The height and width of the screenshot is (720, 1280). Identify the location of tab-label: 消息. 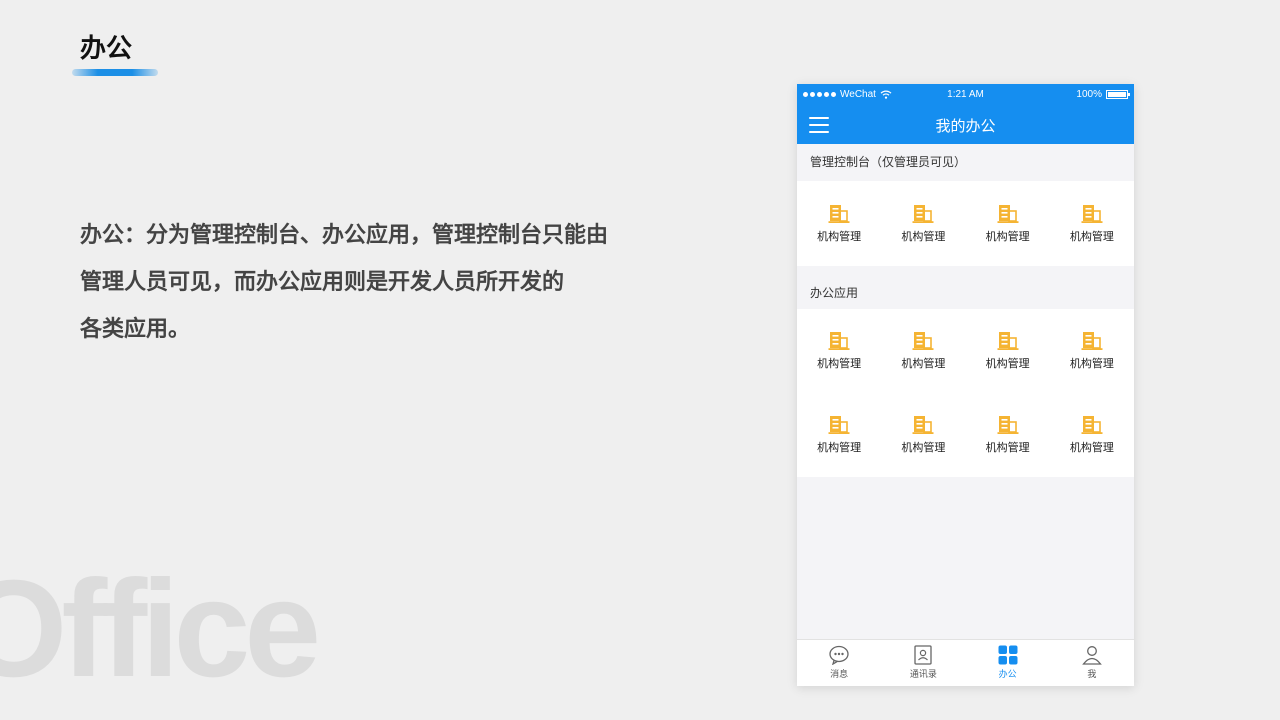
(839, 675).